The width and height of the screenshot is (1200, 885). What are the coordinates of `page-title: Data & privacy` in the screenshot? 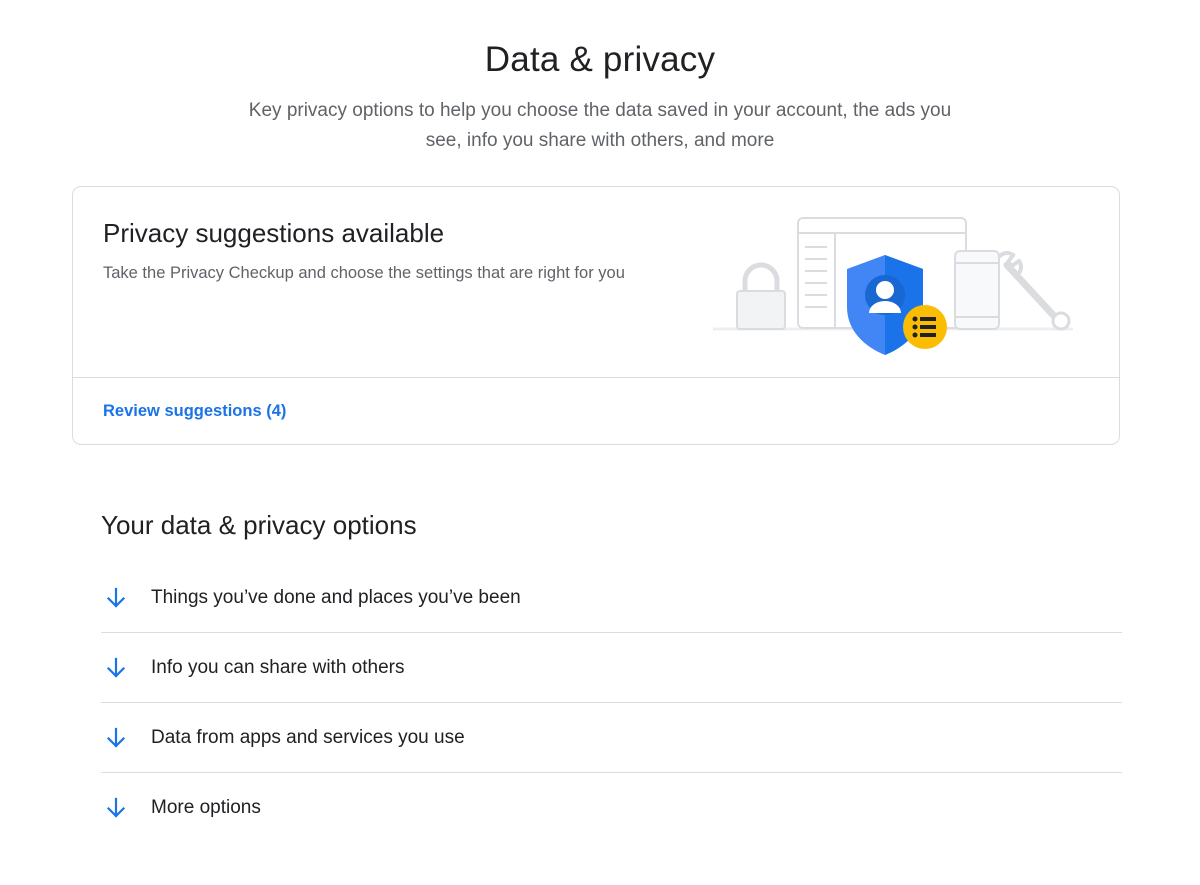 It's located at (600, 59).